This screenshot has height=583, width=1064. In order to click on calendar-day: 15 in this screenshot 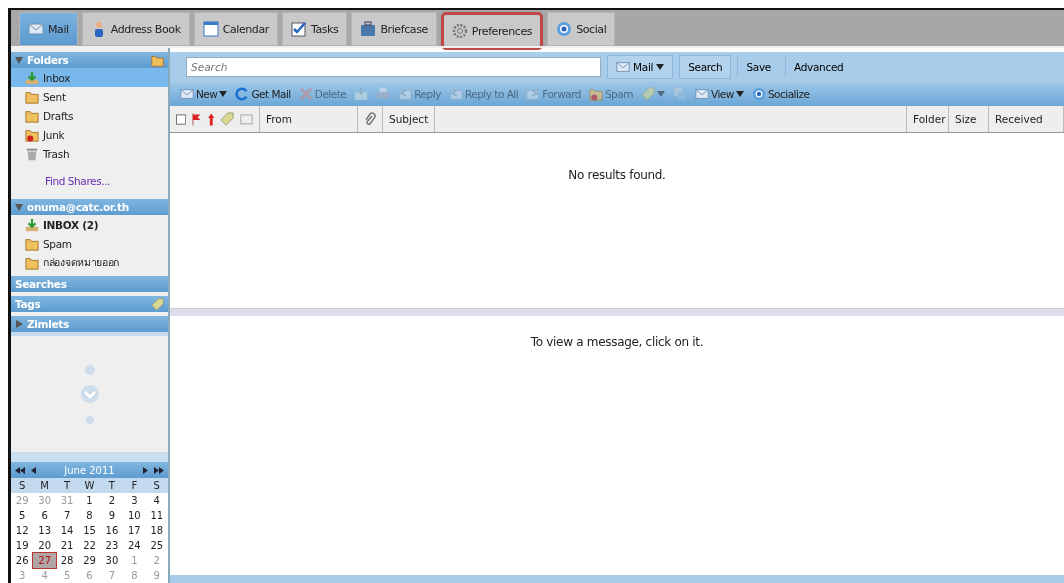, I will do `click(89, 530)`.